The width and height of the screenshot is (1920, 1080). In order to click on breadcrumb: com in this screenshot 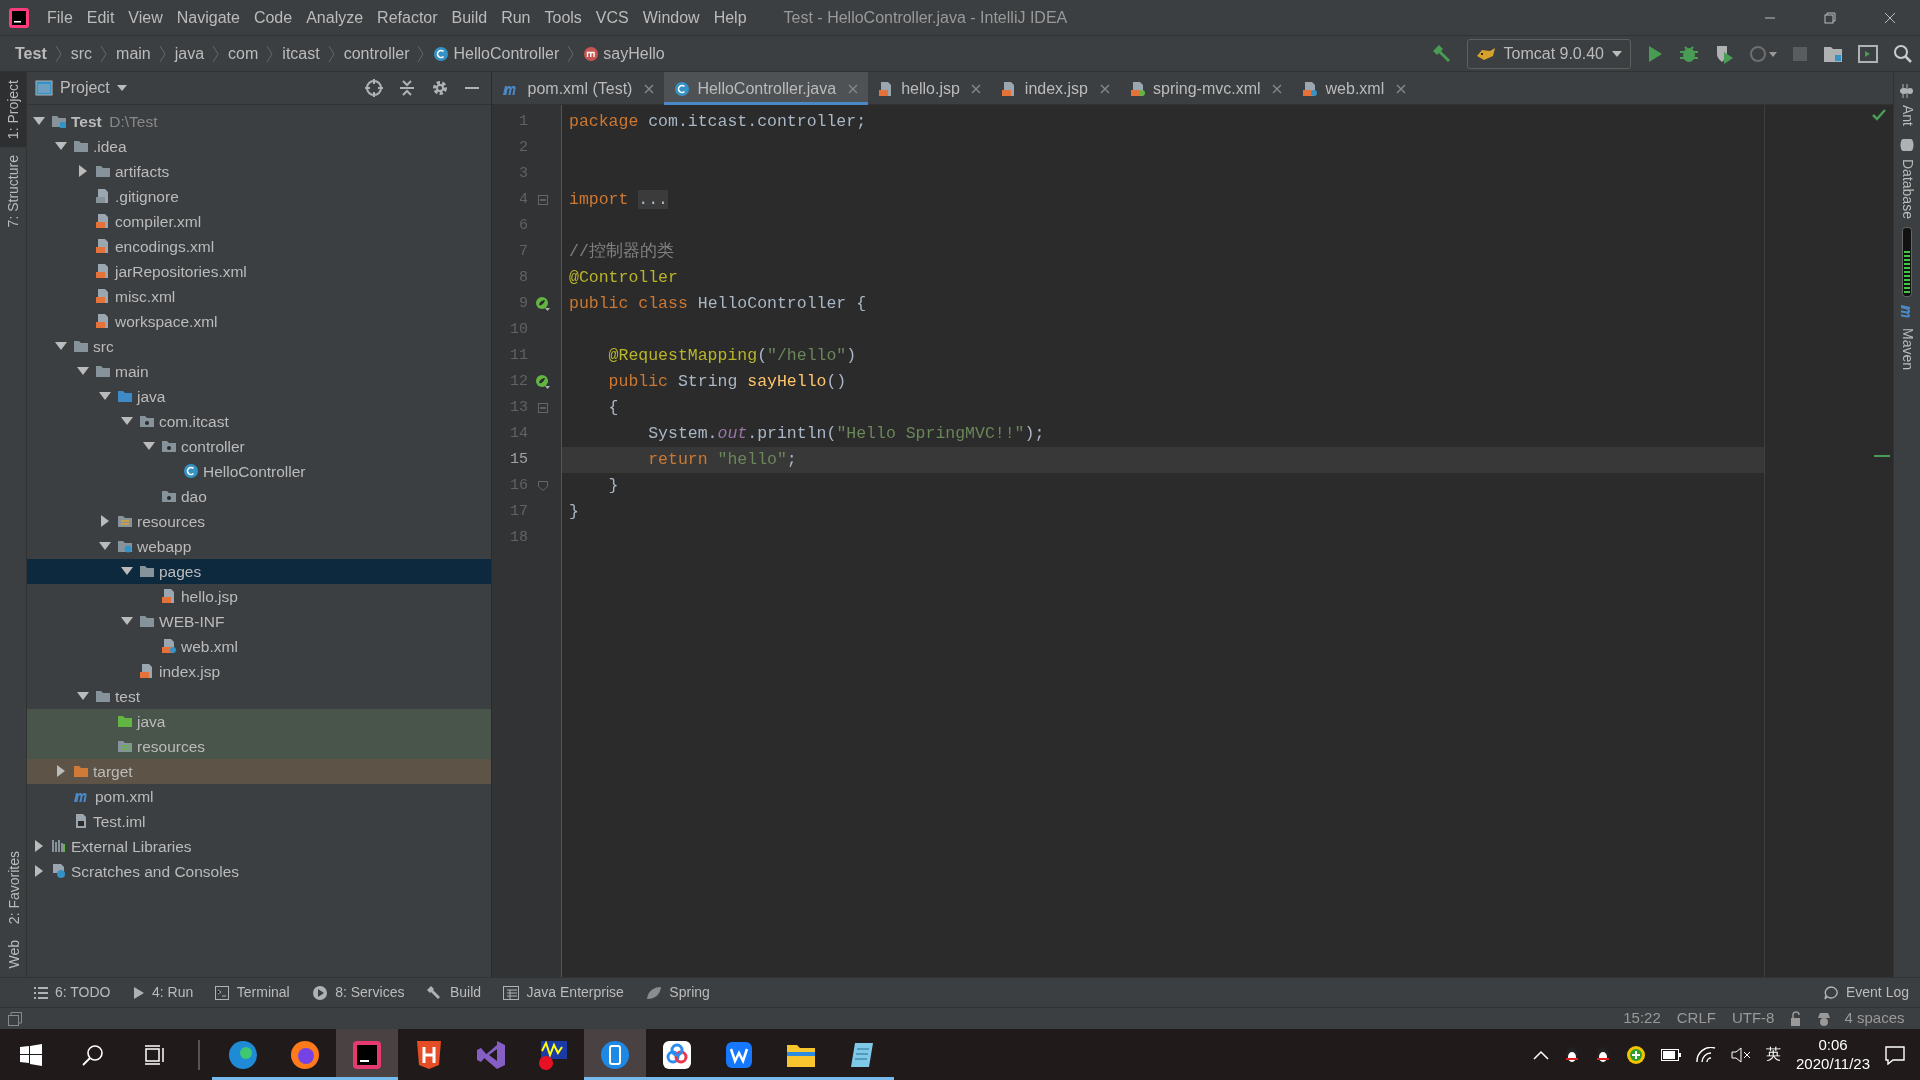, I will do `click(243, 53)`.